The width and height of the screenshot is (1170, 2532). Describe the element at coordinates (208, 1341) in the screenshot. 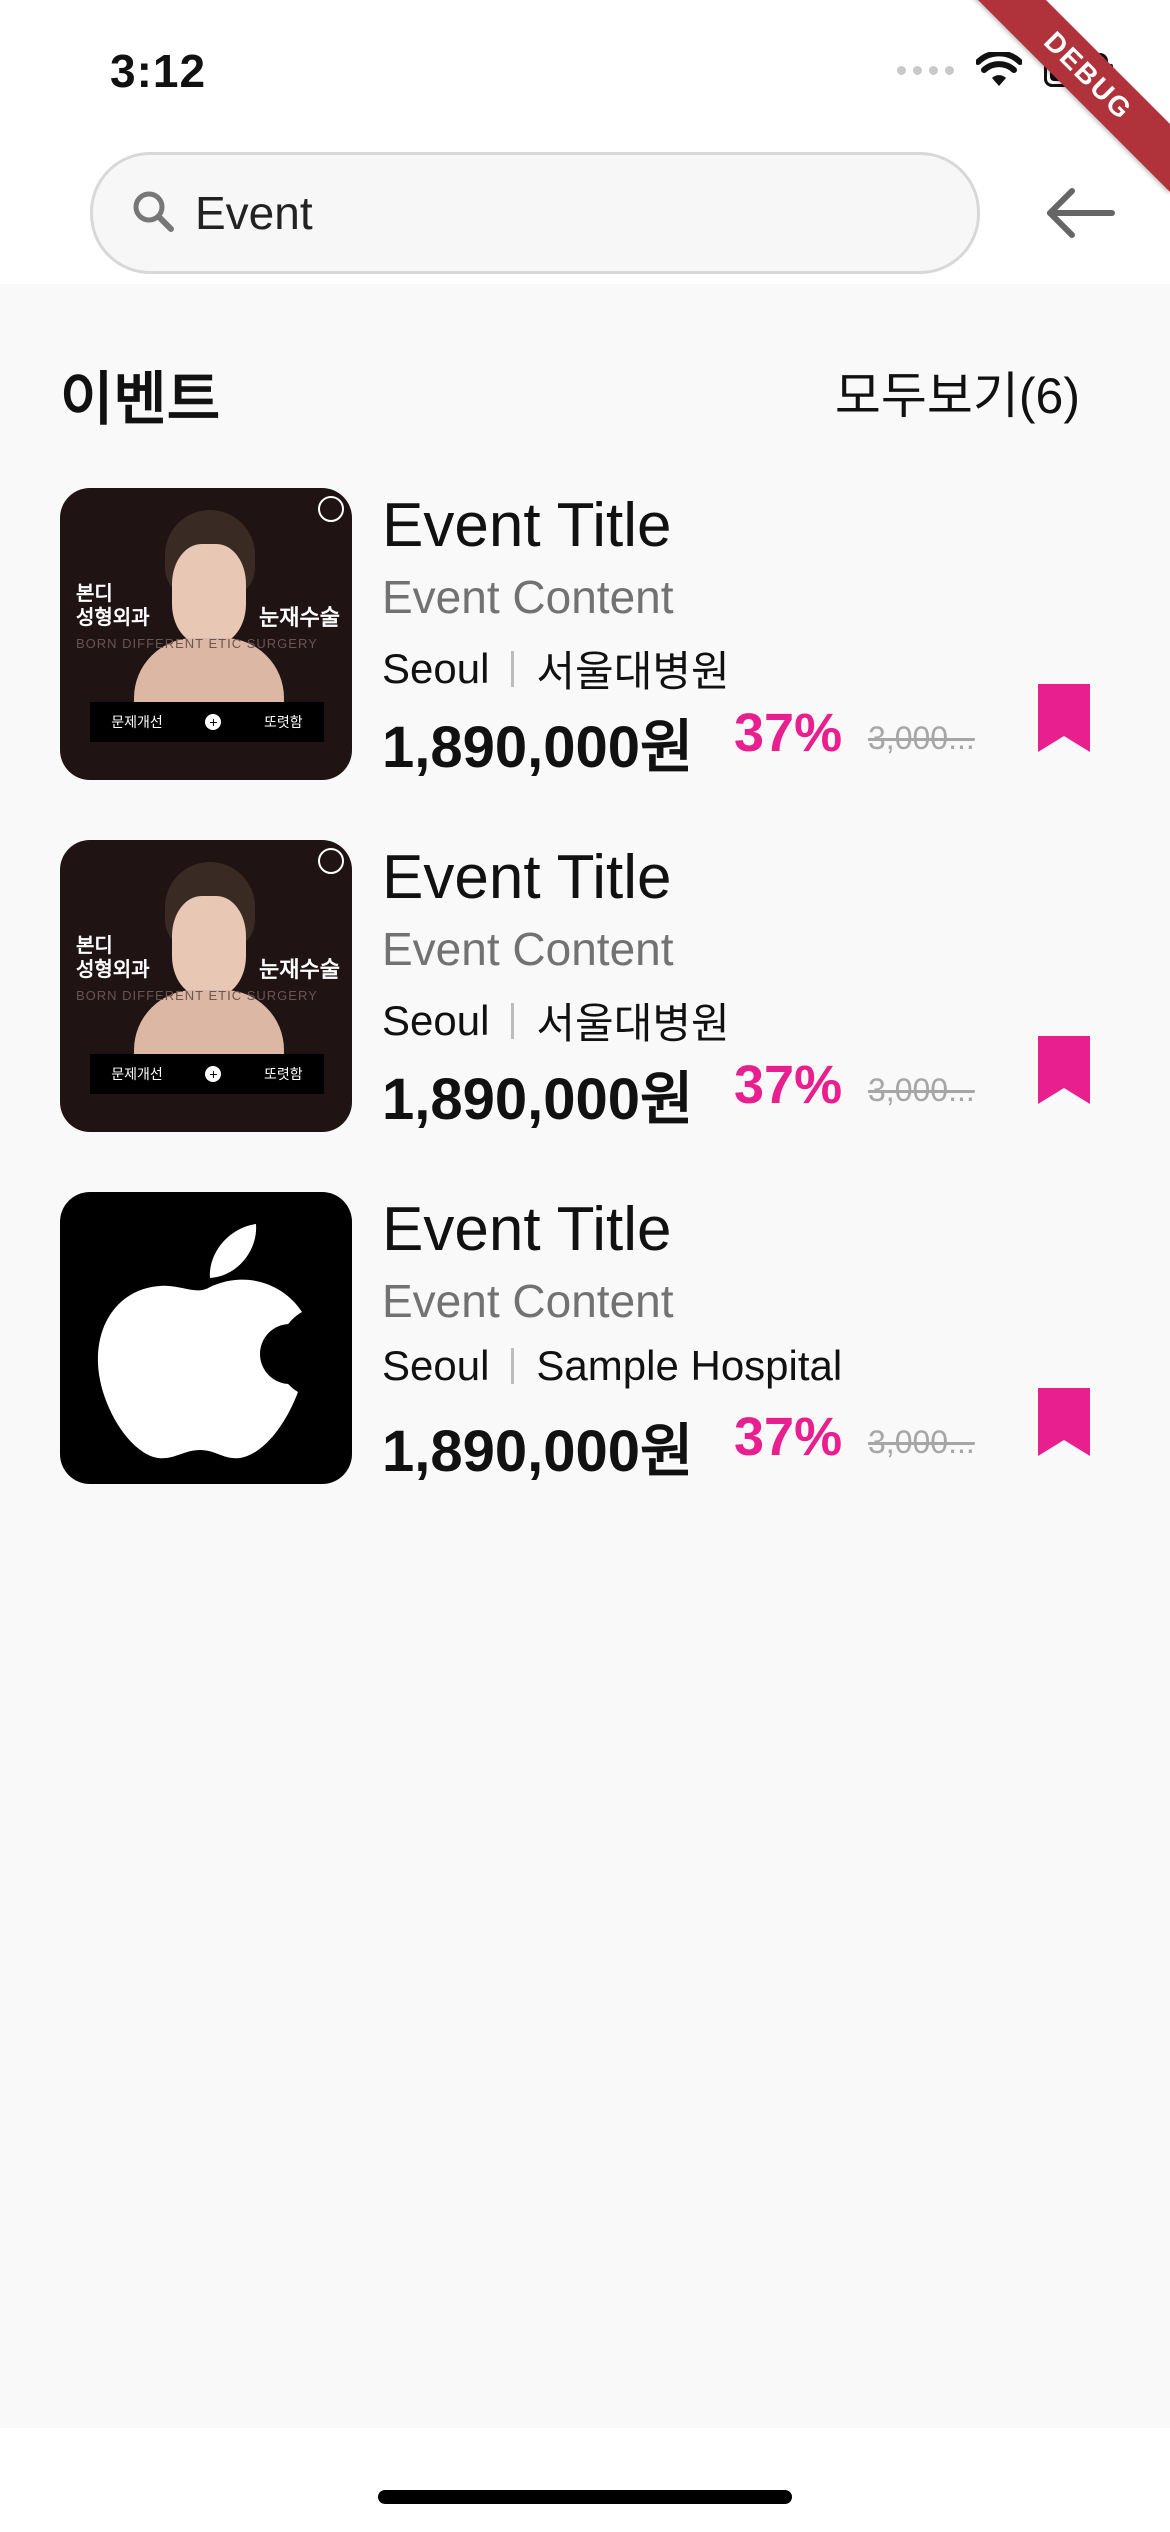

I see `apple-logo-icon` at that location.